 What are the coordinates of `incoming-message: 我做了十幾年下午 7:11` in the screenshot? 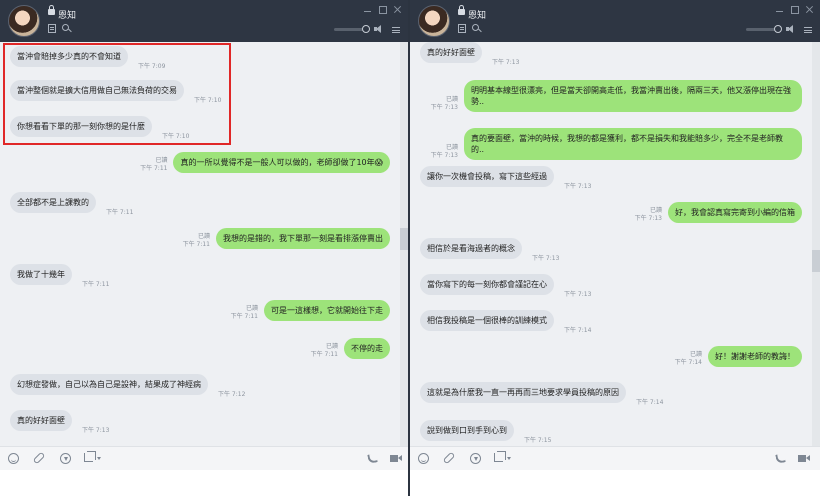 It's located at (62, 276).